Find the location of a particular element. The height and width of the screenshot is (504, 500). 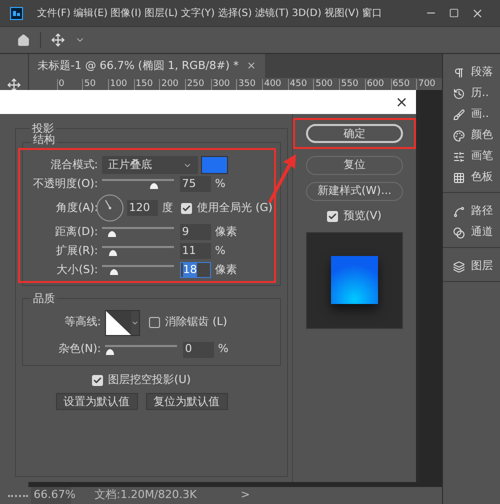

tab-close: × is located at coordinates (251, 66).